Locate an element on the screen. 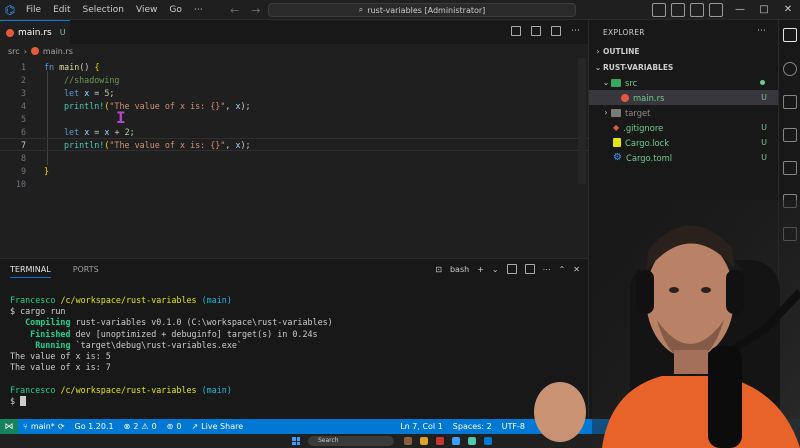 Image resolution: width=800 pixels, height=448 pixels. toggle-secondary-sidebar-icon is located at coordinates (697, 10).